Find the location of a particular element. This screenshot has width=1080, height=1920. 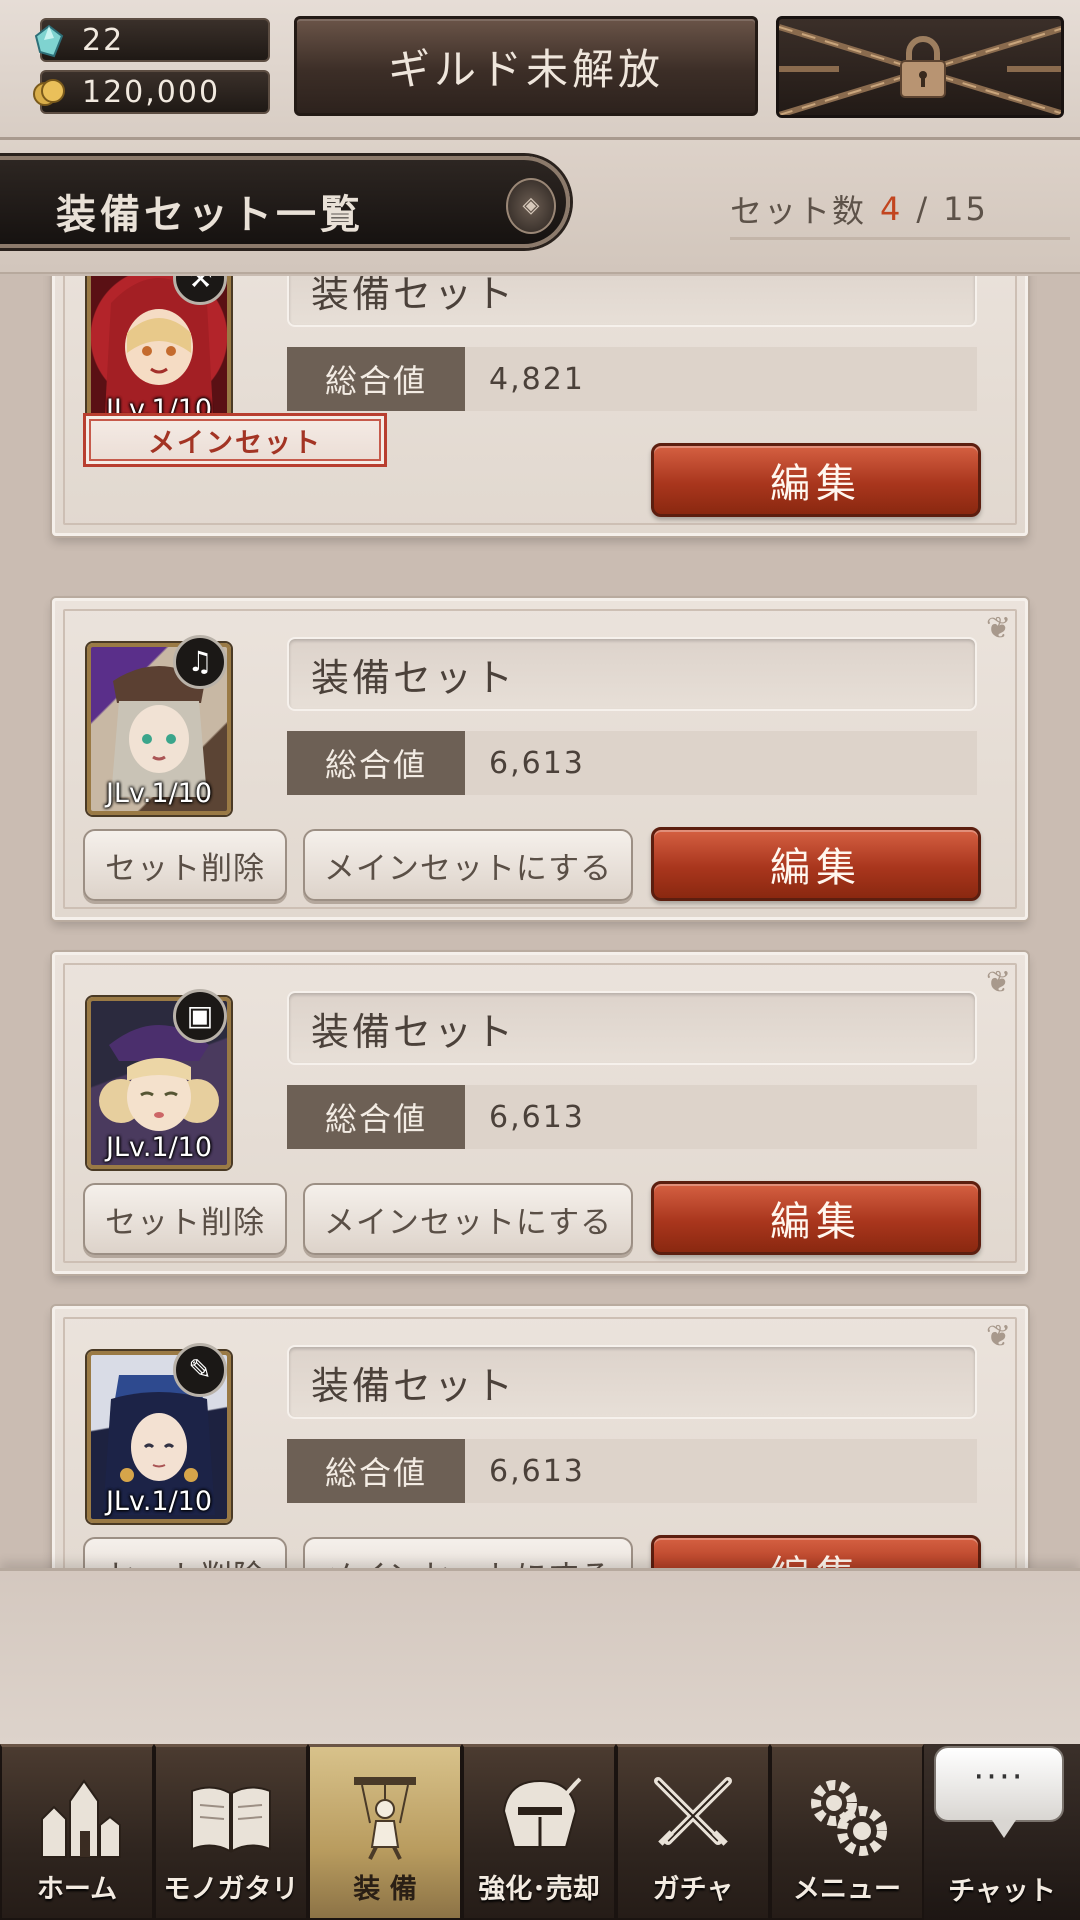

top-bar: 22 120,000 ギルド未解放 is located at coordinates (540, 70).